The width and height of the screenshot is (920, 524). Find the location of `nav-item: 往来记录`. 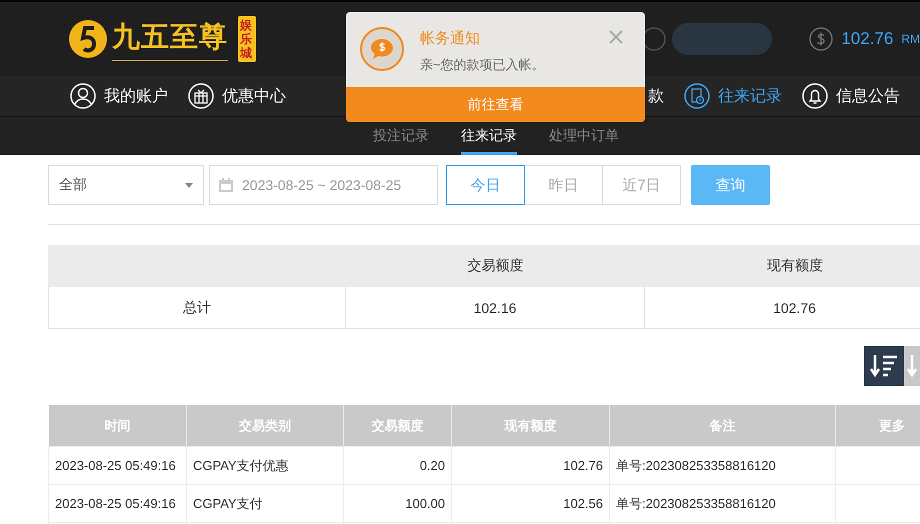

nav-item: 往来记录 is located at coordinates (733, 96).